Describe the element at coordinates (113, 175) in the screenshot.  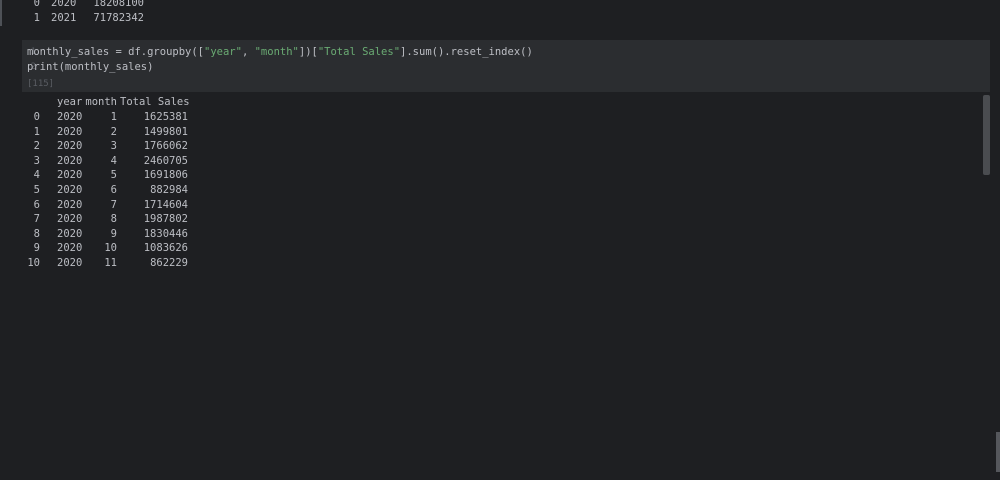
I see `month-value: 5` at that location.